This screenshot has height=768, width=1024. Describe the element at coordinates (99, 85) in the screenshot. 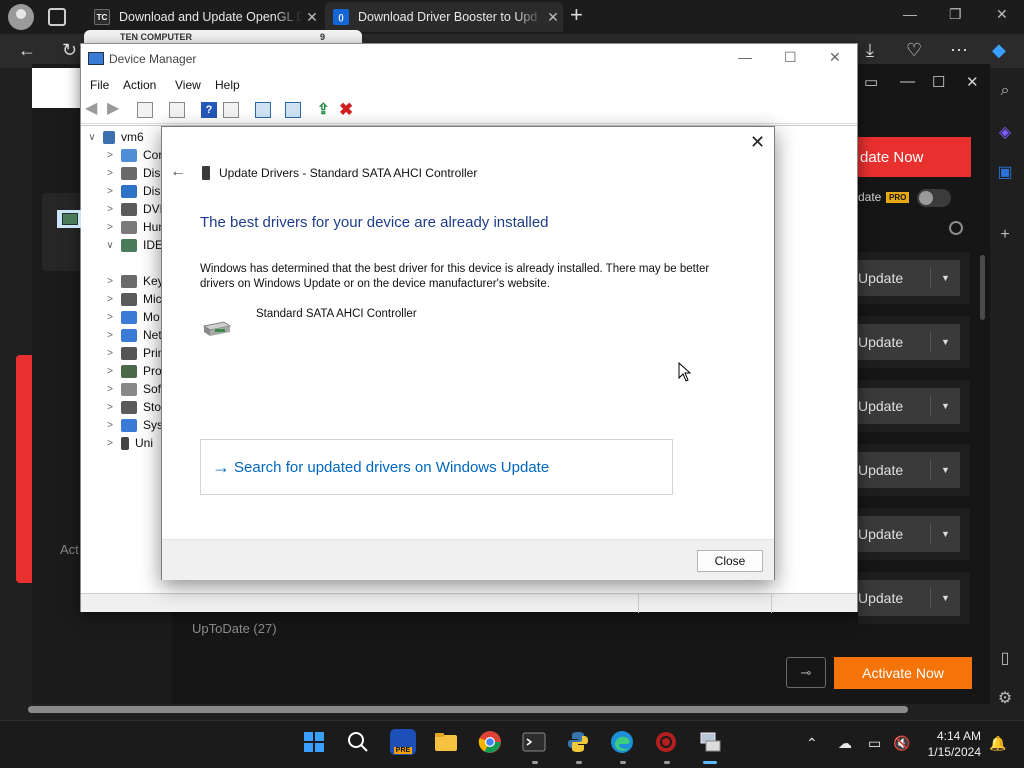

I see `menu-file: File` at that location.